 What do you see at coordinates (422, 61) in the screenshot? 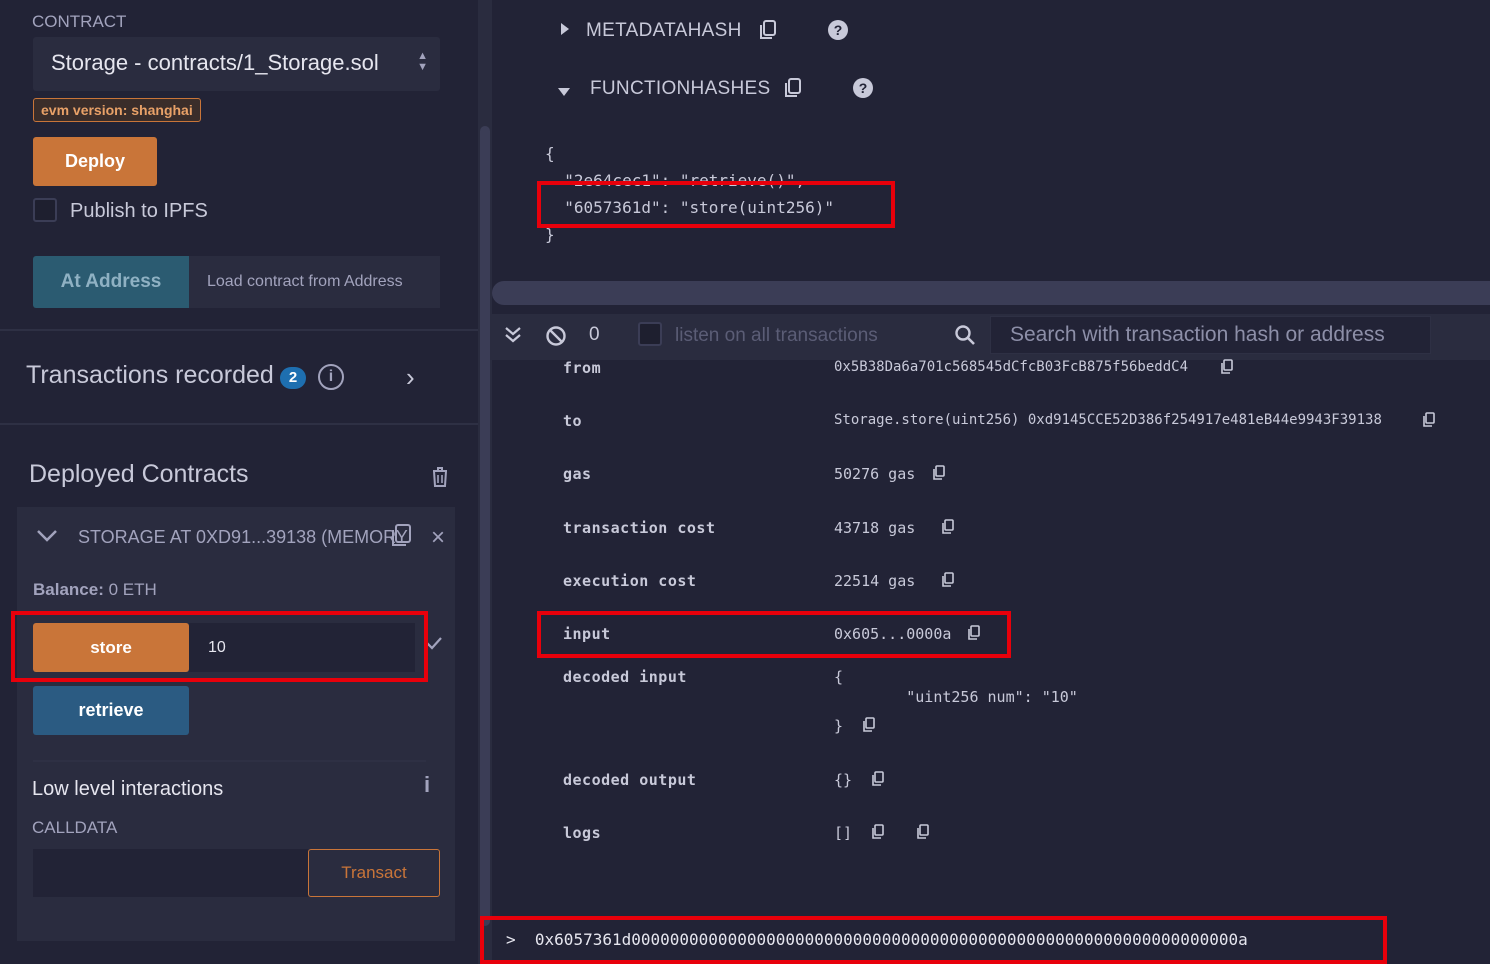
I see `select-arrows-icon: ▲ ▼` at bounding box center [422, 61].